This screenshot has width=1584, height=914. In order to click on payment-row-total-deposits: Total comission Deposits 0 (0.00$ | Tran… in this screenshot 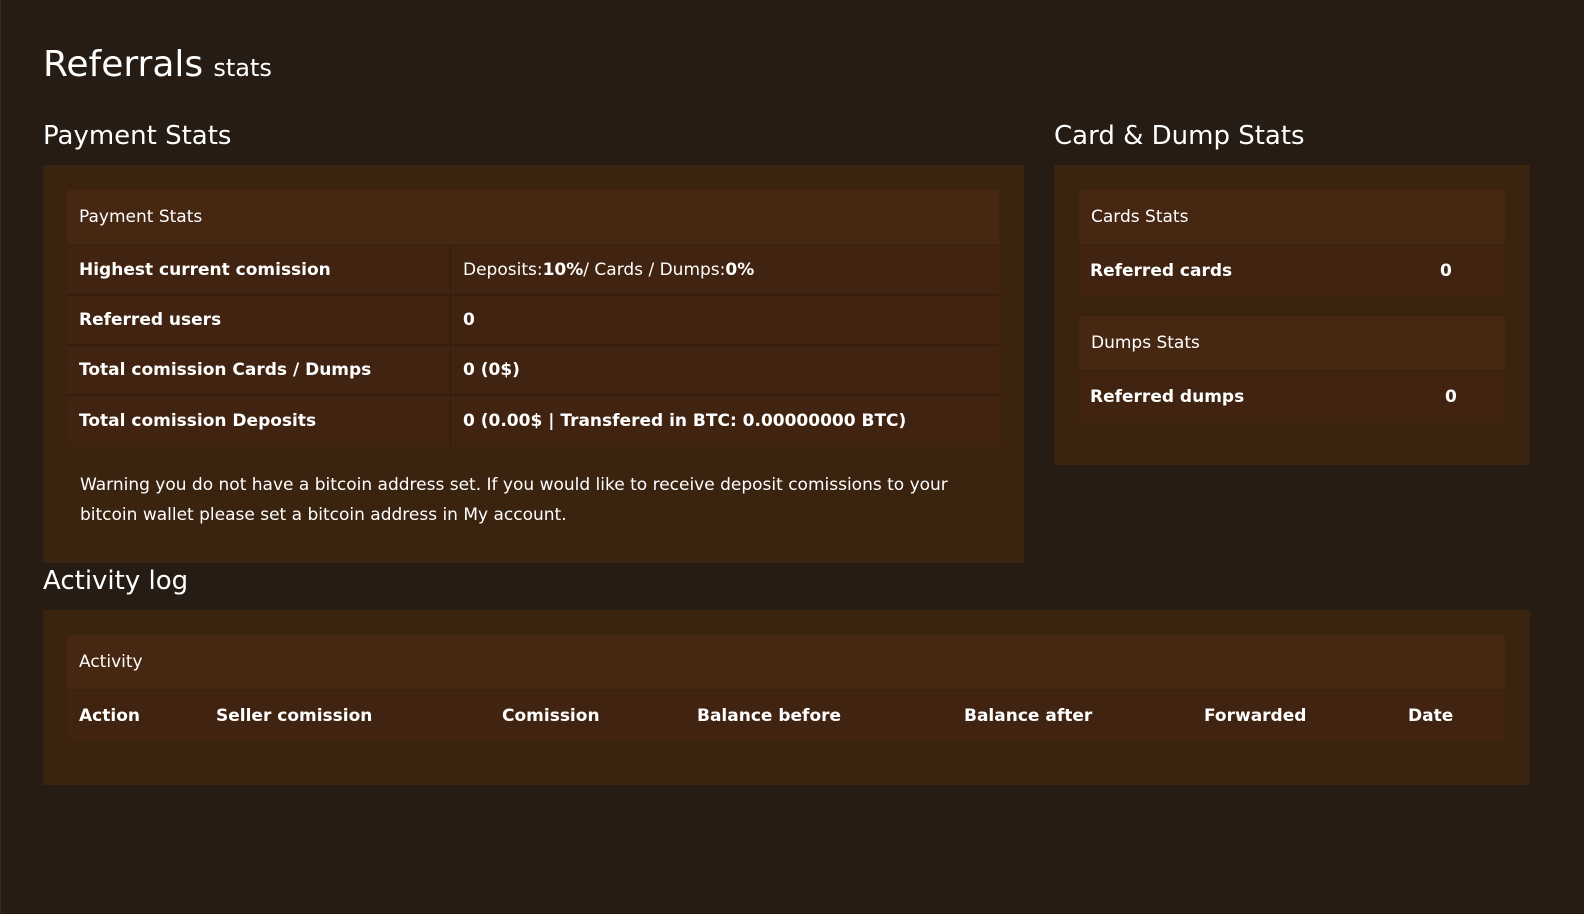, I will do `click(533, 421)`.